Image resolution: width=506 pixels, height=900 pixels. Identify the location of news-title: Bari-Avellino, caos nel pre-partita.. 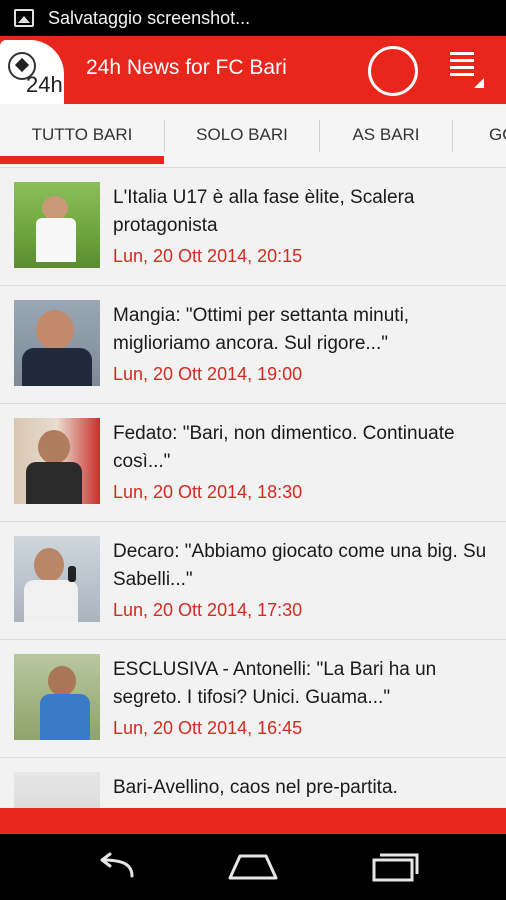
(255, 787).